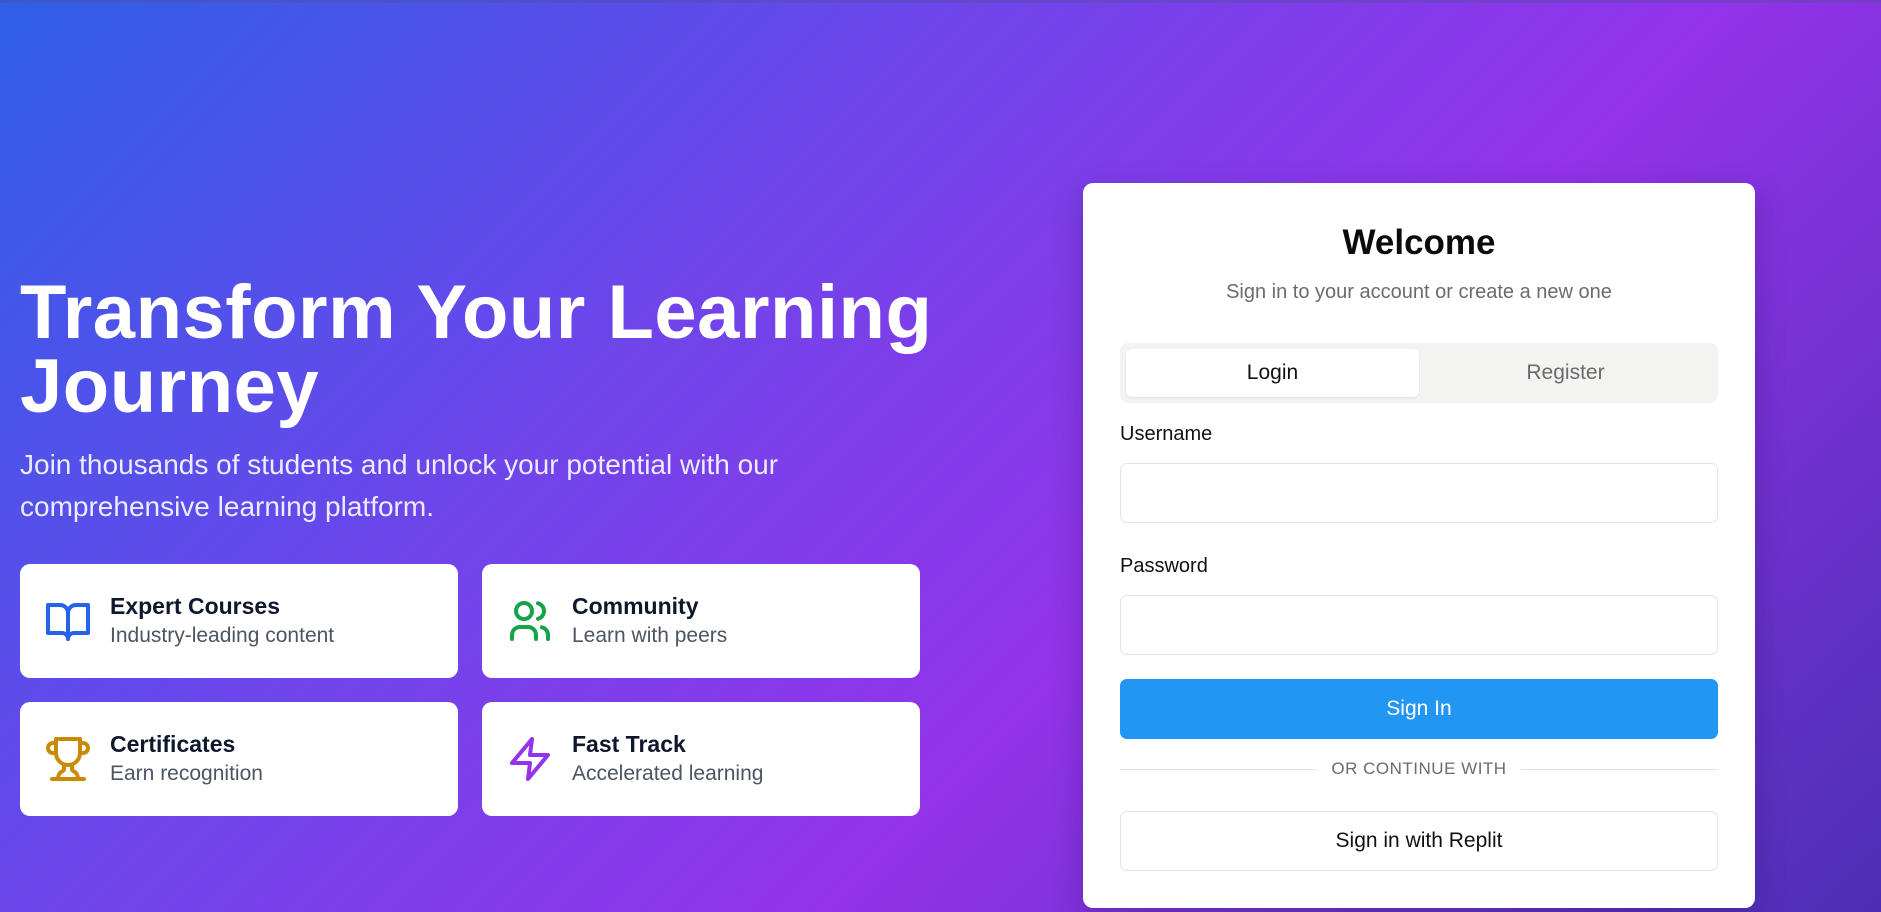 The height and width of the screenshot is (912, 1881). Describe the element at coordinates (1565, 373) in the screenshot. I see `tab-register: Register` at that location.